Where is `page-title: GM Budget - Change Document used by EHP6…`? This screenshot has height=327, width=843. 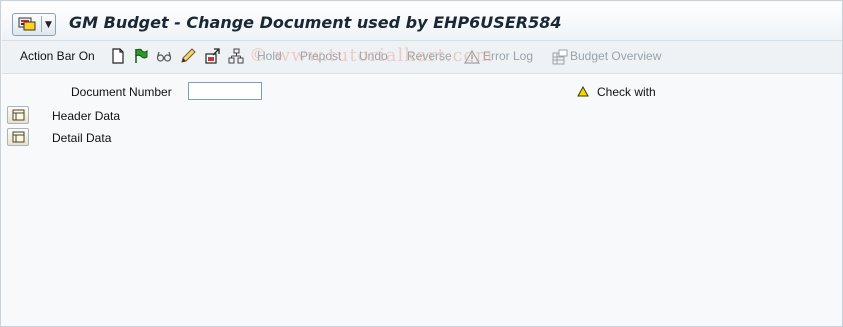 page-title: GM Budget - Change Document used by EHP6… is located at coordinates (315, 22).